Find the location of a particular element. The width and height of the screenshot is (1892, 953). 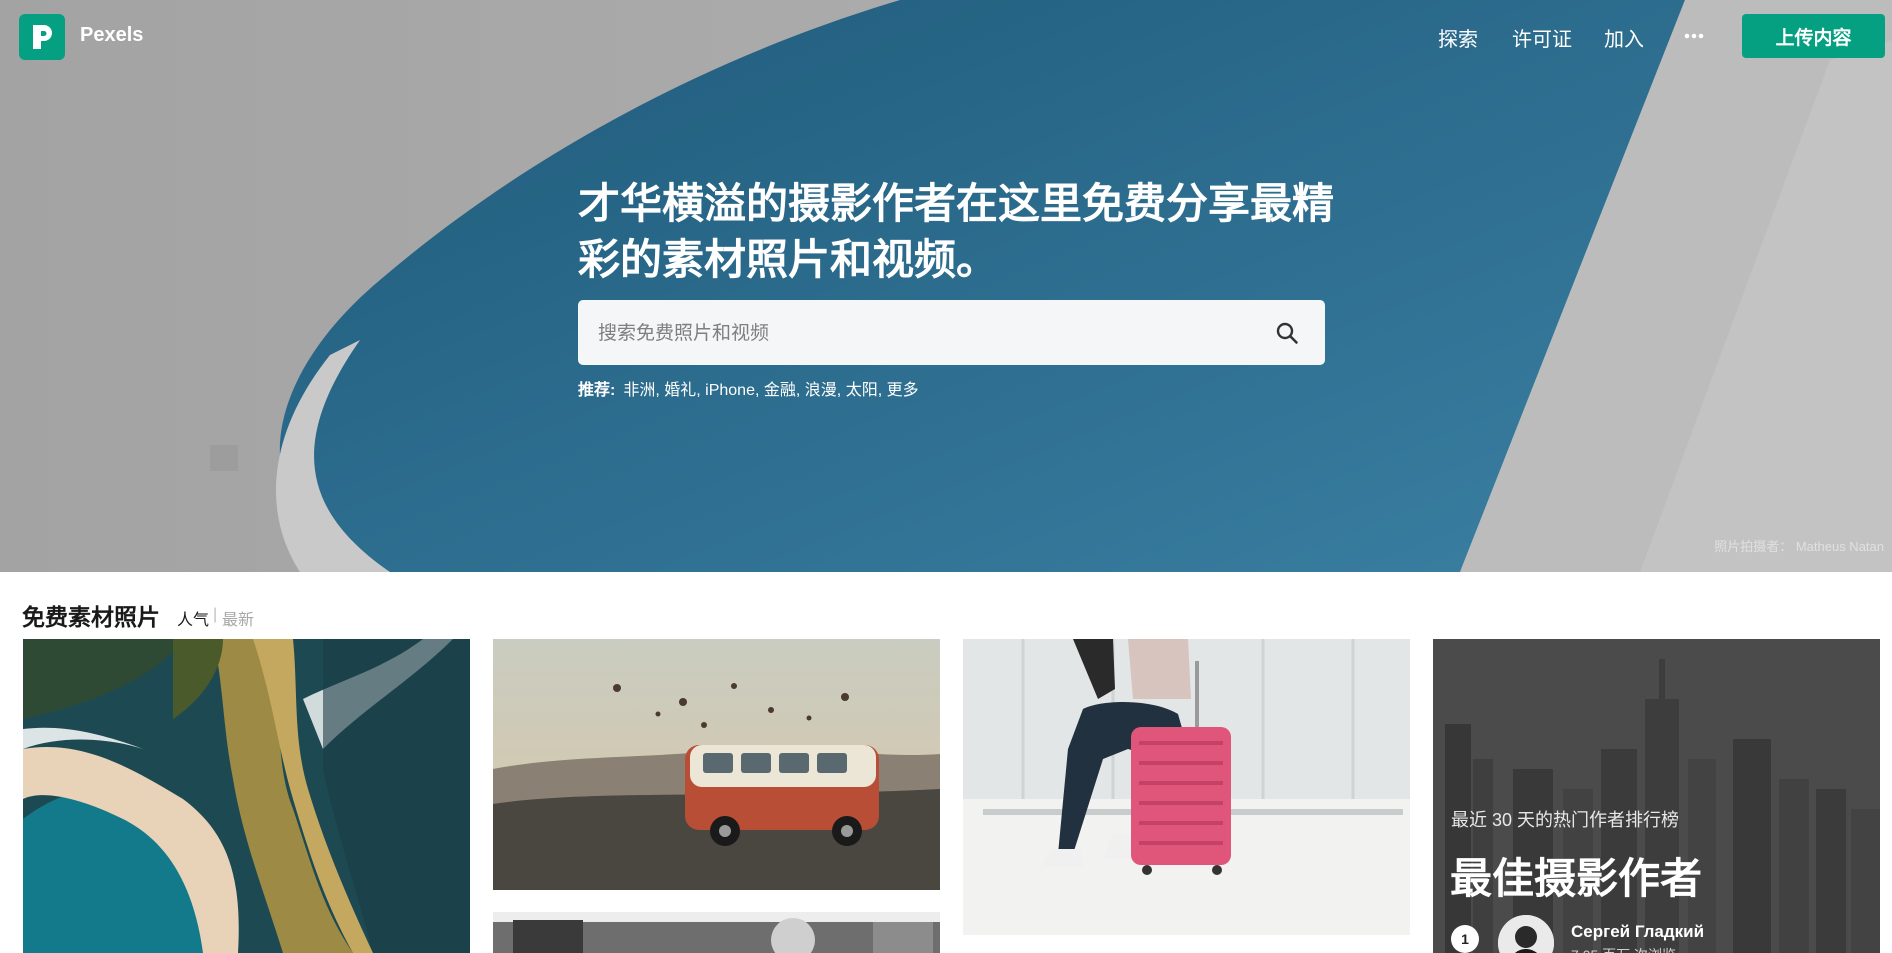

photo-card-van-balloons is located at coordinates (716, 764).